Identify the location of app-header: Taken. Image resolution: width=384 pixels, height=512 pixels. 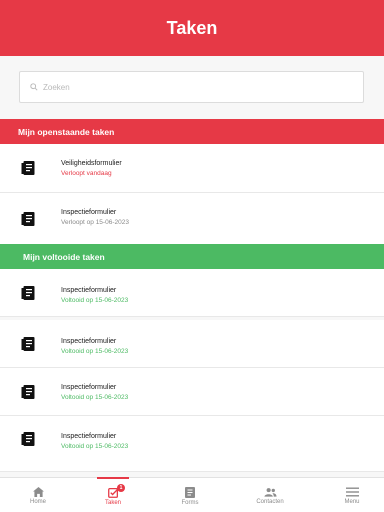
(192, 28).